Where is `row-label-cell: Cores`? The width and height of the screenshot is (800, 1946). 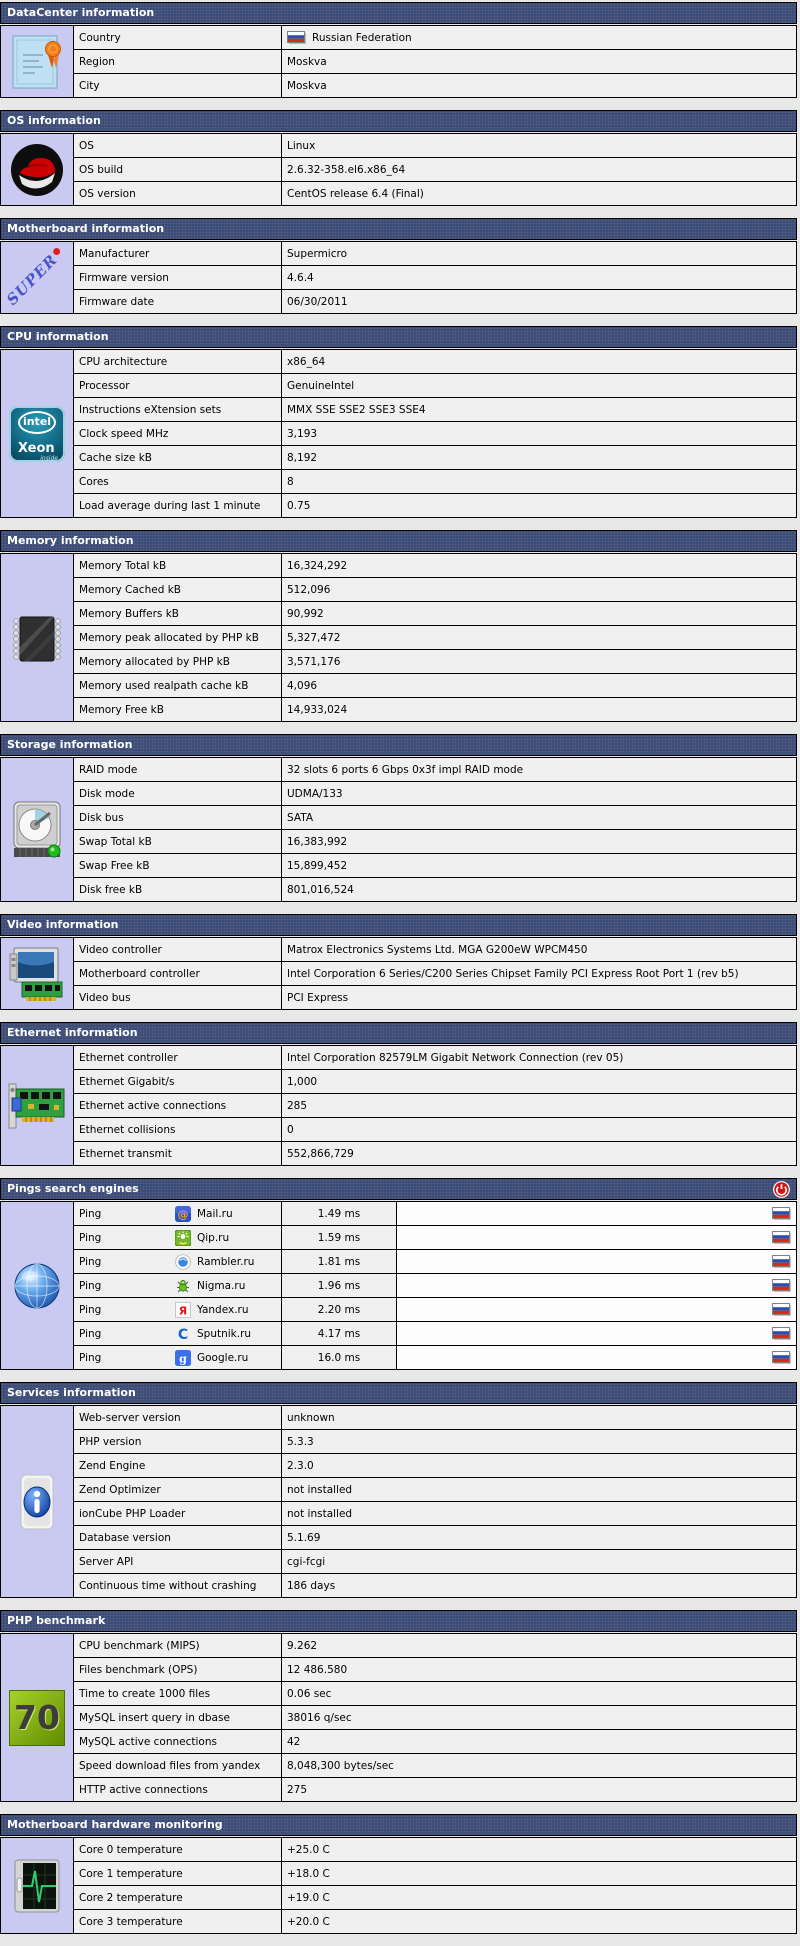
row-label-cell: Cores is located at coordinates (178, 481).